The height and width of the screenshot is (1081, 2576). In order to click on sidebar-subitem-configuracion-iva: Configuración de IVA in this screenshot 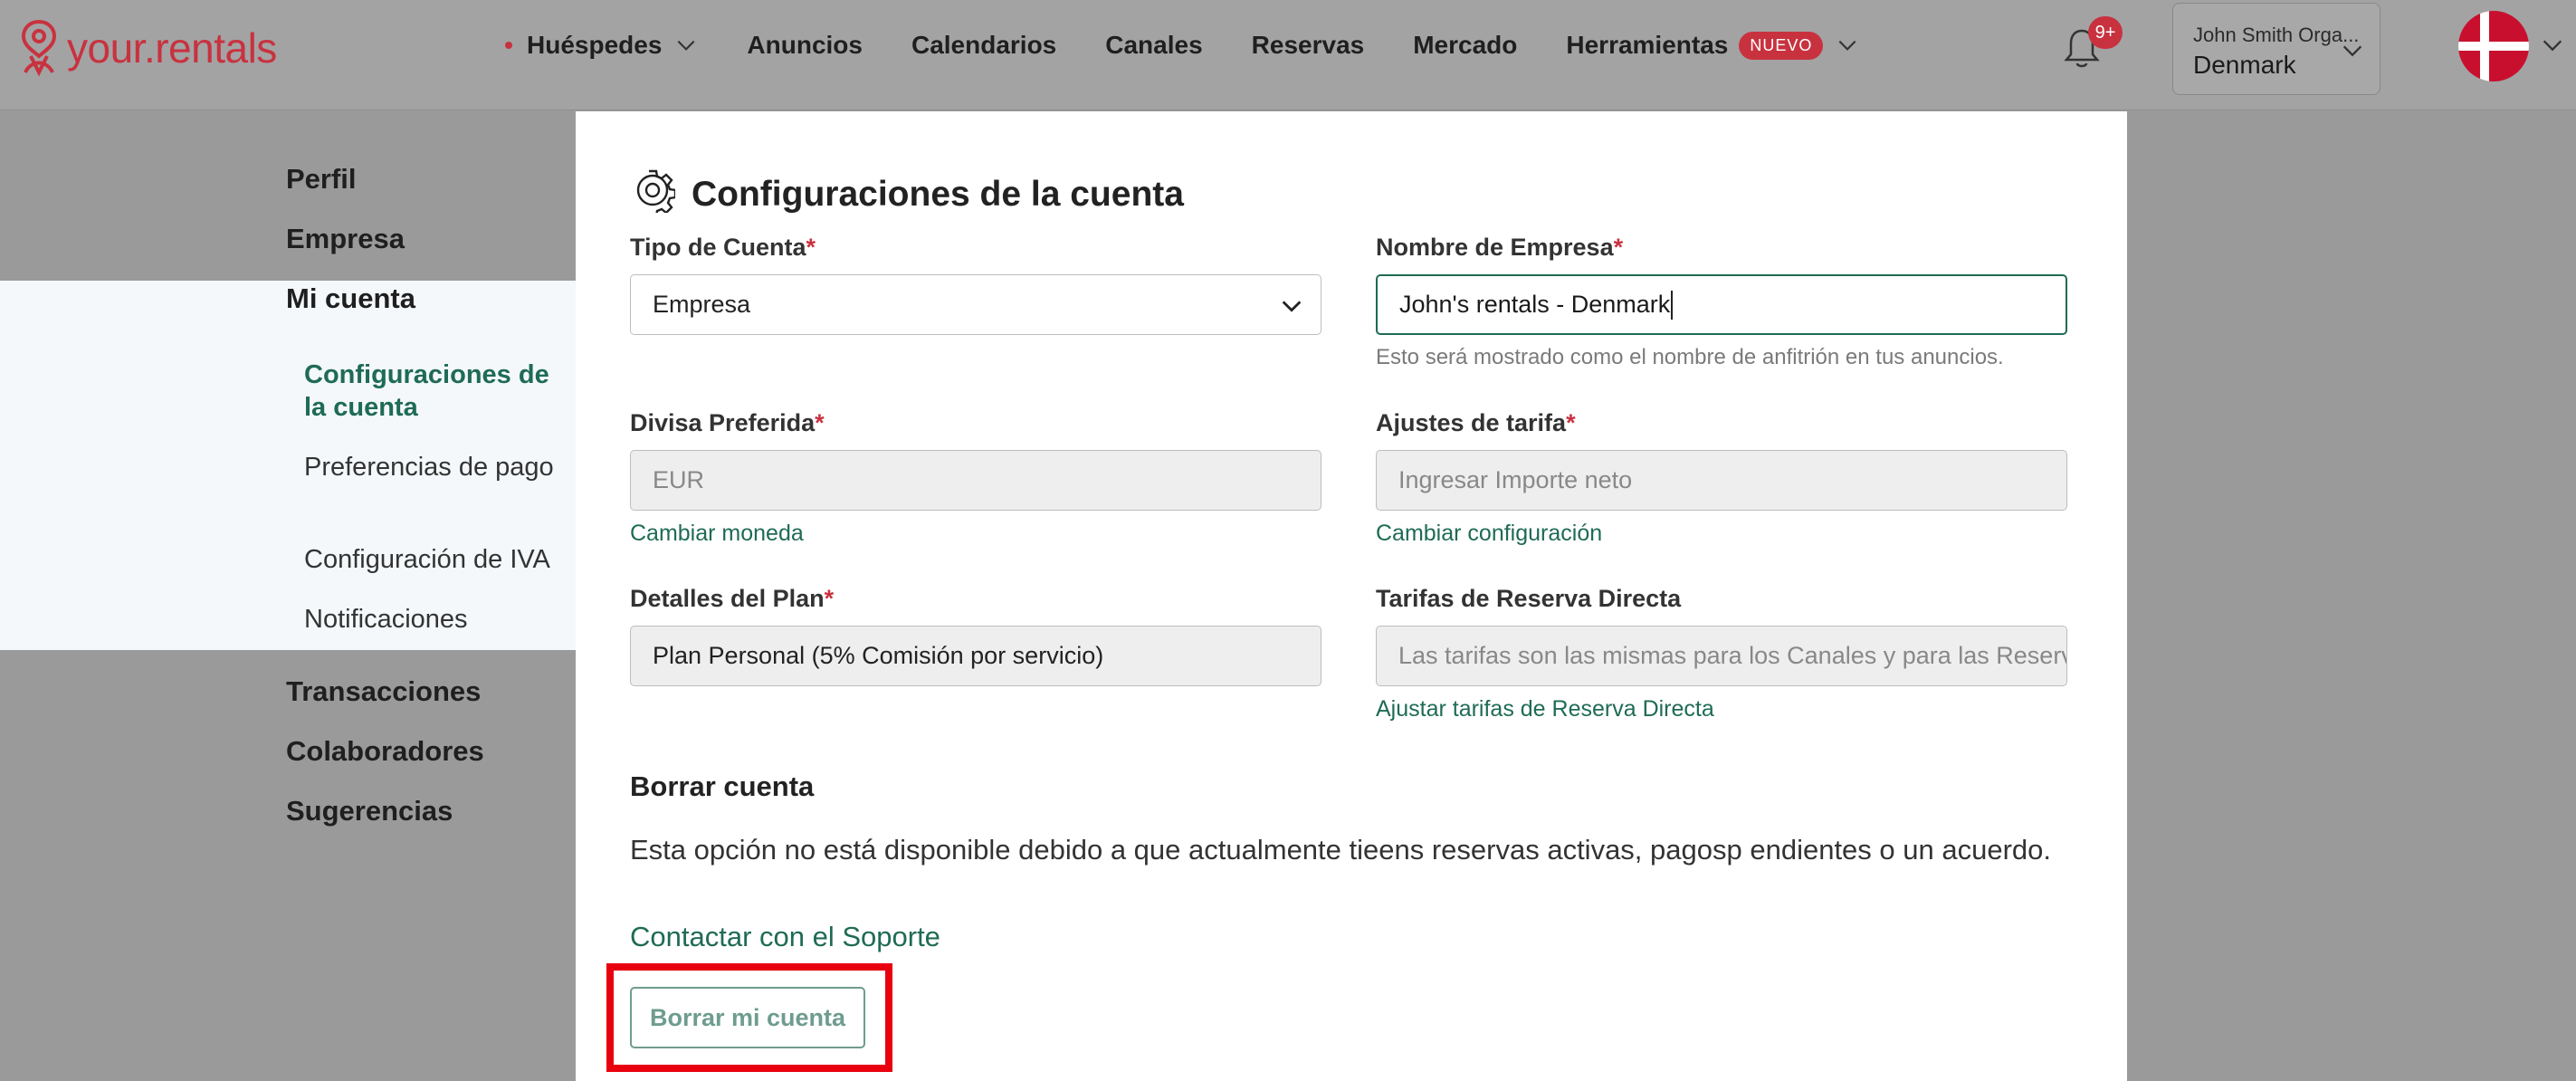, I will do `click(440, 559)`.